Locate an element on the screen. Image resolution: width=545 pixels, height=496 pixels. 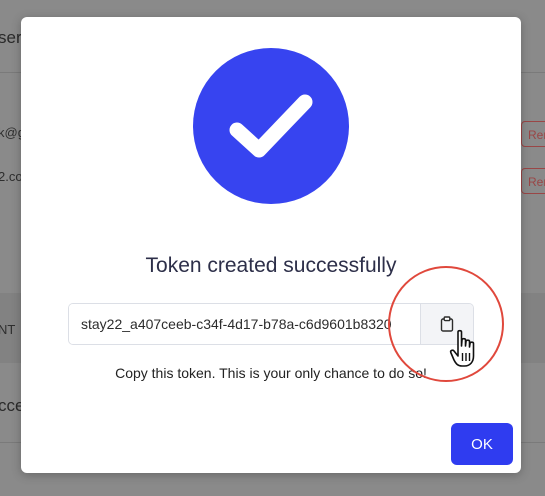
click-highlight-ring is located at coordinates (446, 324).